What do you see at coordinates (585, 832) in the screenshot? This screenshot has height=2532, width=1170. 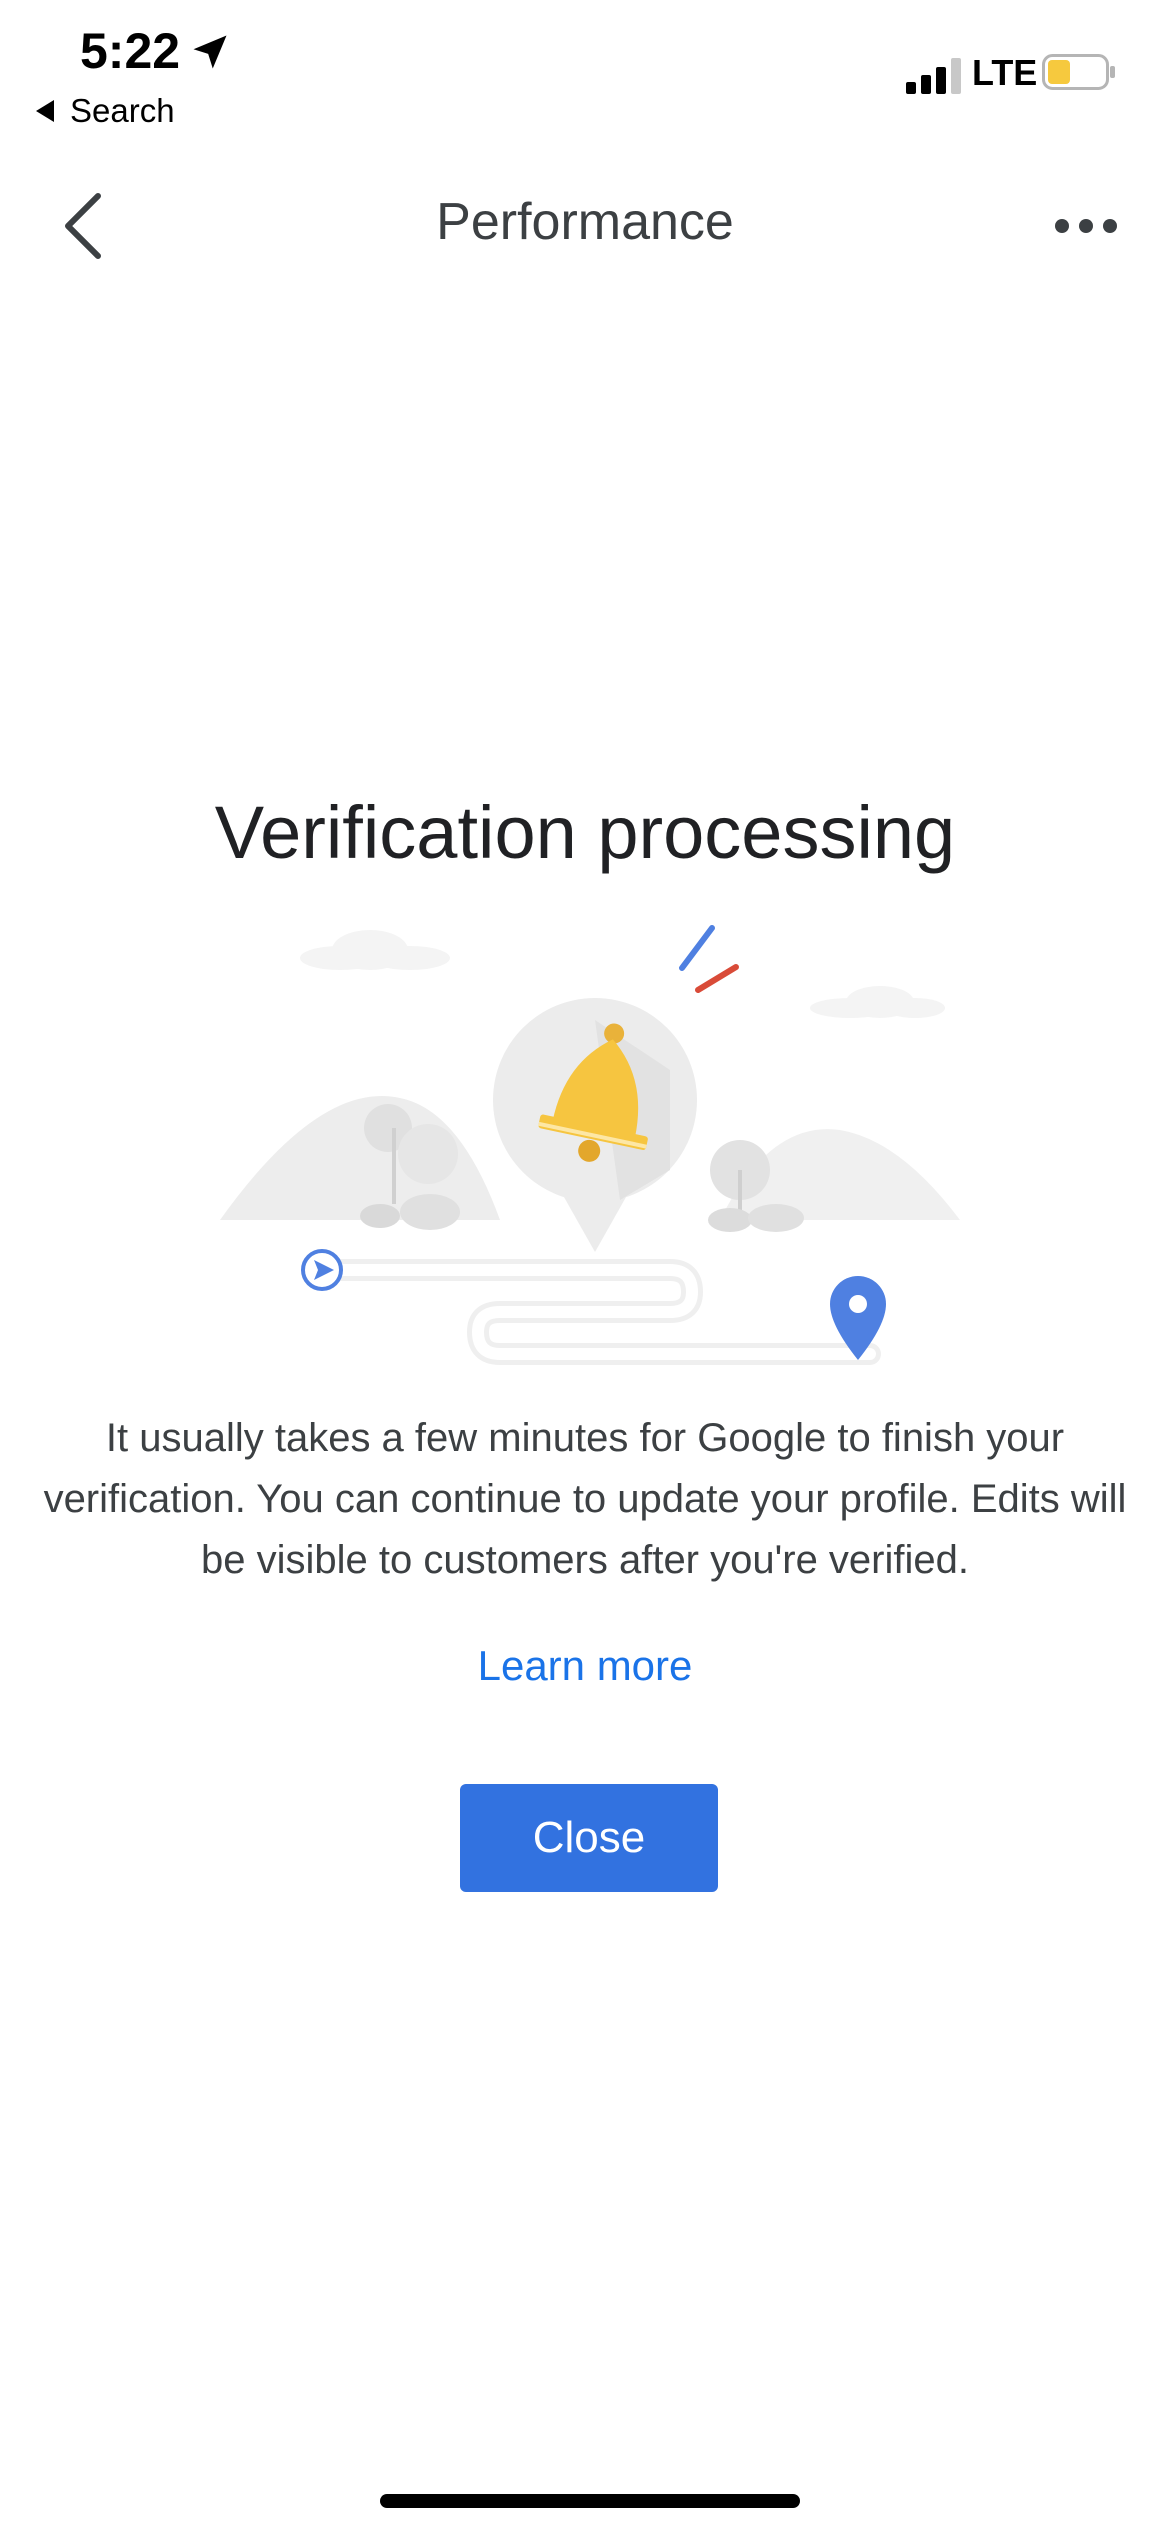 I see `verification-headline: Verification processing` at bounding box center [585, 832].